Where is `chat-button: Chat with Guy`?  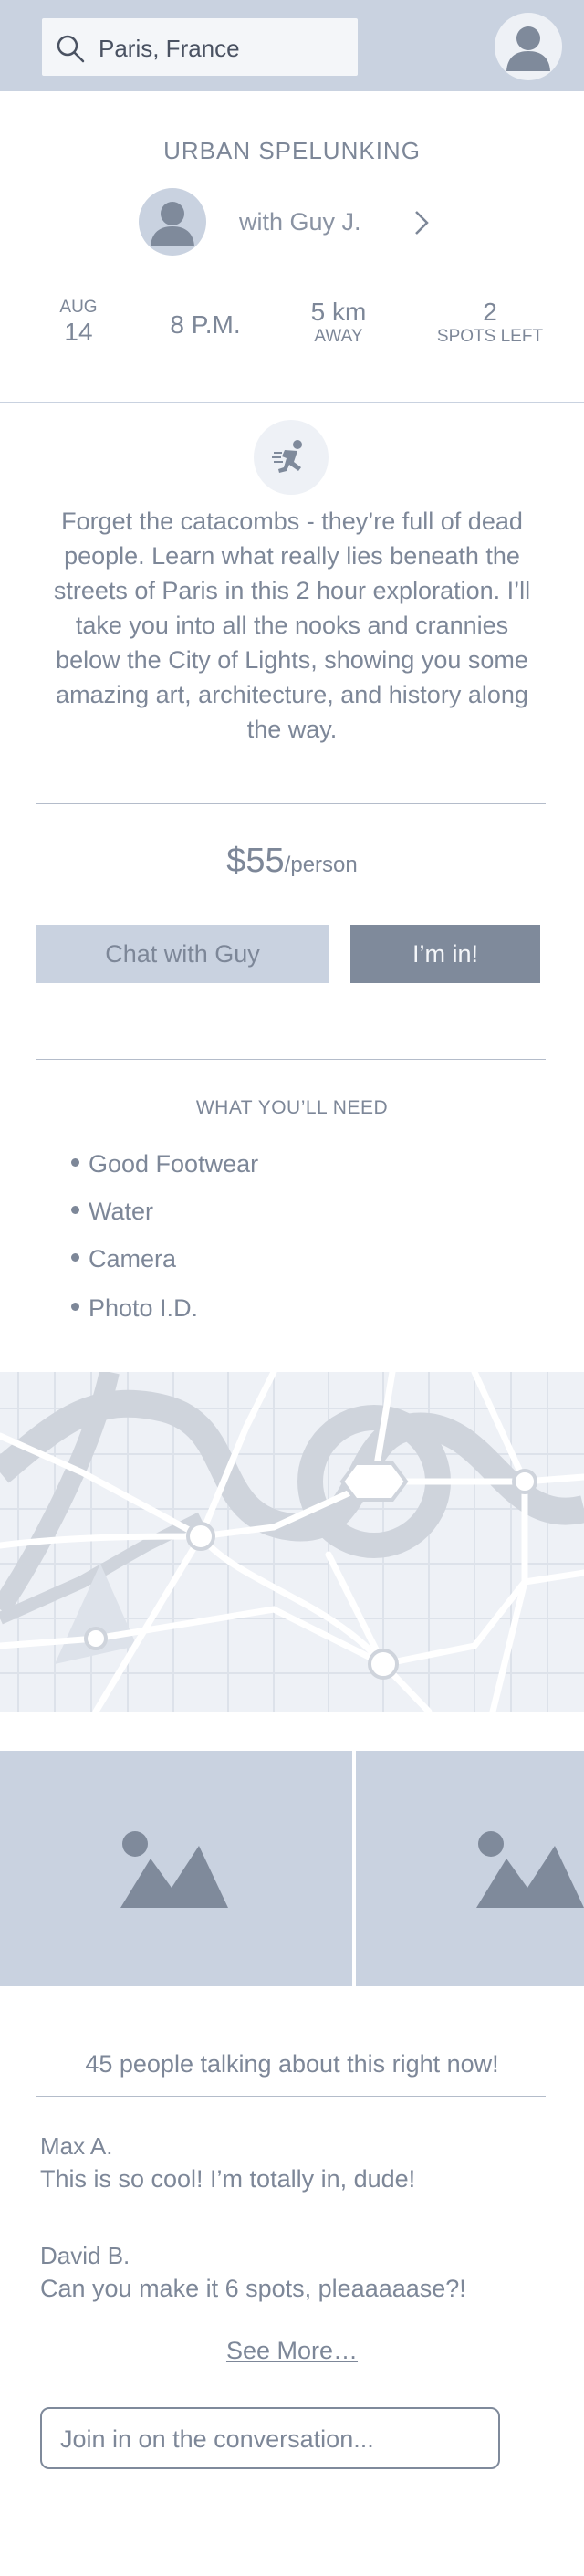
chat-button: Chat with Guy is located at coordinates (182, 954).